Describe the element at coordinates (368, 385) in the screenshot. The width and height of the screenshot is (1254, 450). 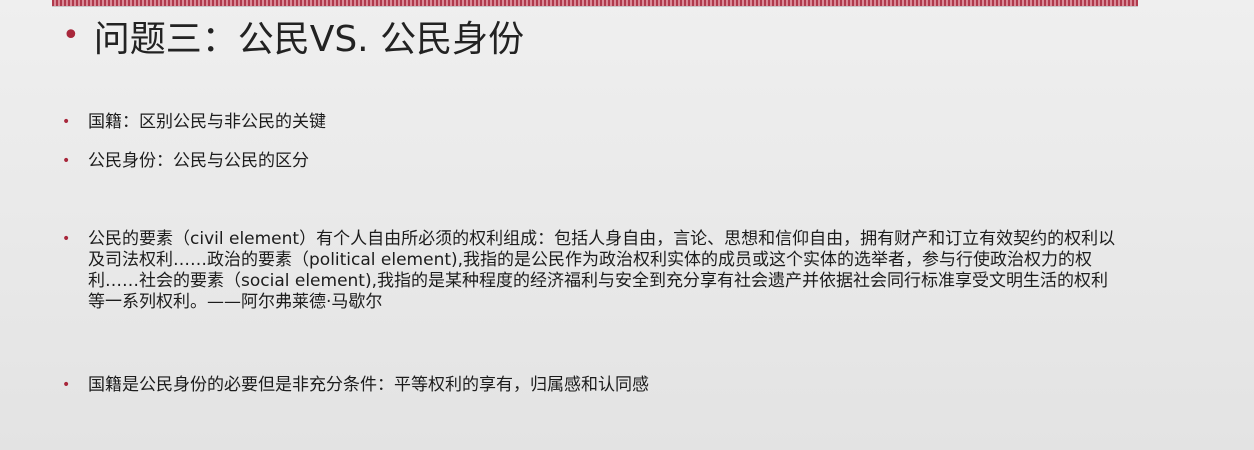
I see `bullet-text: 国籍是公民身份的必要但是非充分条件：平等权利的享有，归属感和认同感` at that location.